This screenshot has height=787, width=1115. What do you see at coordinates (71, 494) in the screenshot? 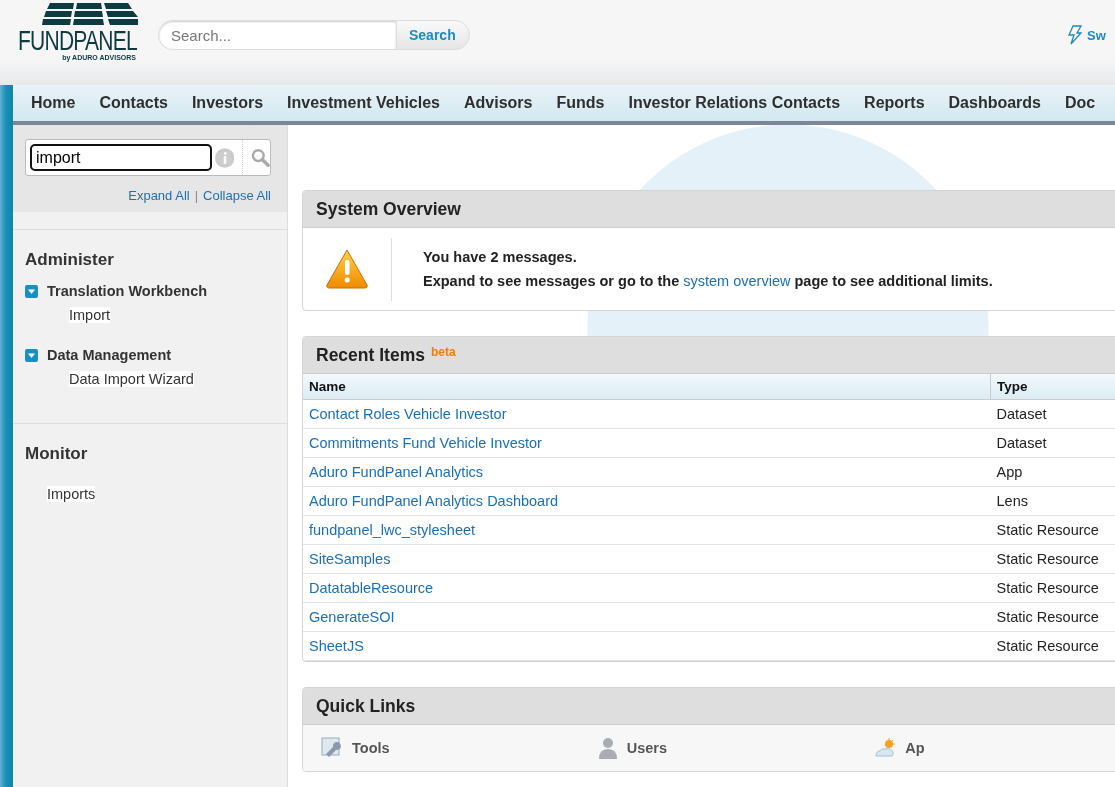
I see `tree-leaf: Imports` at bounding box center [71, 494].